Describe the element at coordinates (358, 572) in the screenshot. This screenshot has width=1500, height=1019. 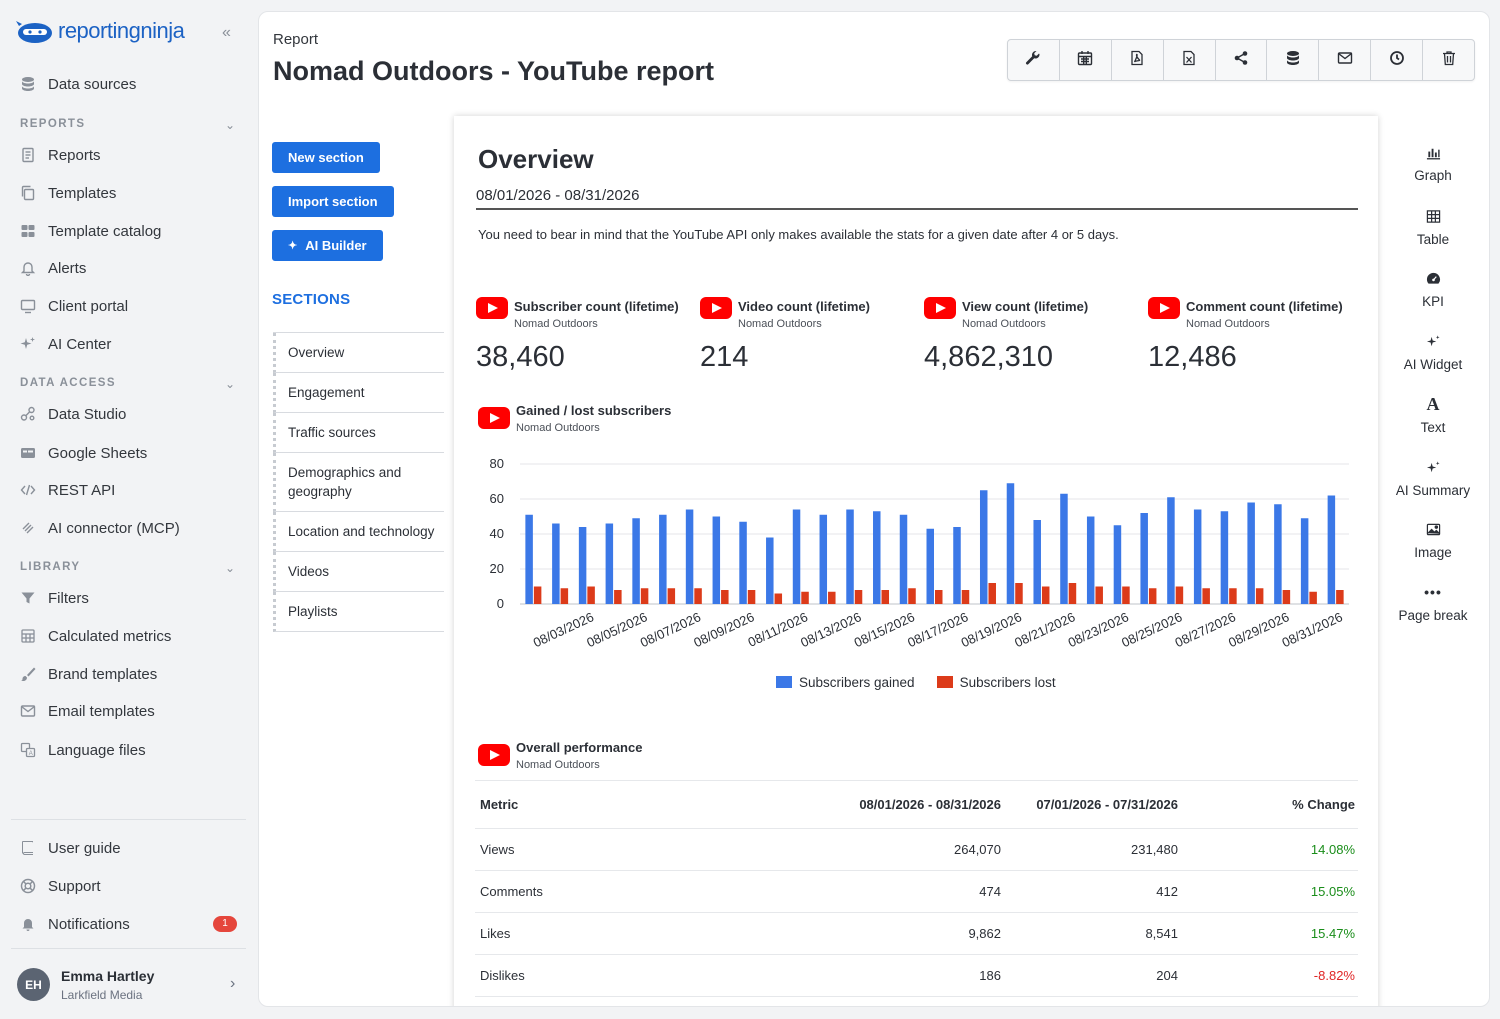
I see `section-item-videos: Videos` at that location.